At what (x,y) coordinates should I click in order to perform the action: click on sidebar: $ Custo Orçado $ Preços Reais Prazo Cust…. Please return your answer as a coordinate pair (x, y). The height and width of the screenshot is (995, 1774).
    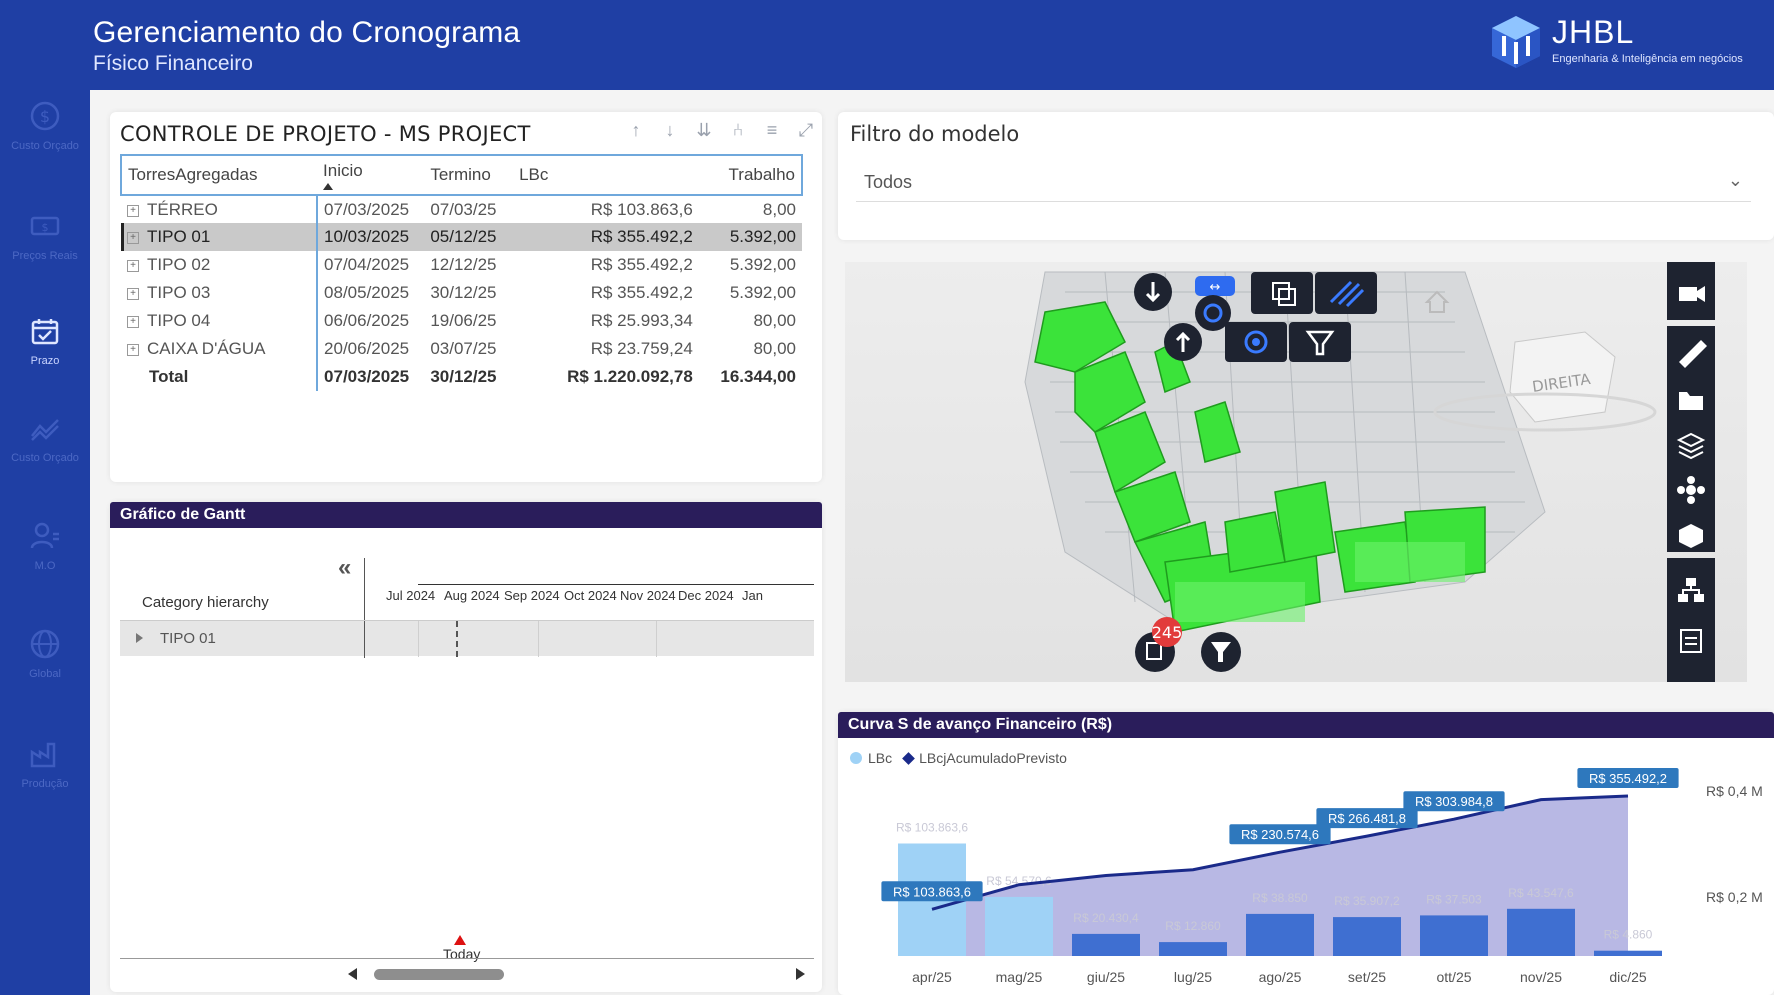
    Looking at the image, I should click on (45, 542).